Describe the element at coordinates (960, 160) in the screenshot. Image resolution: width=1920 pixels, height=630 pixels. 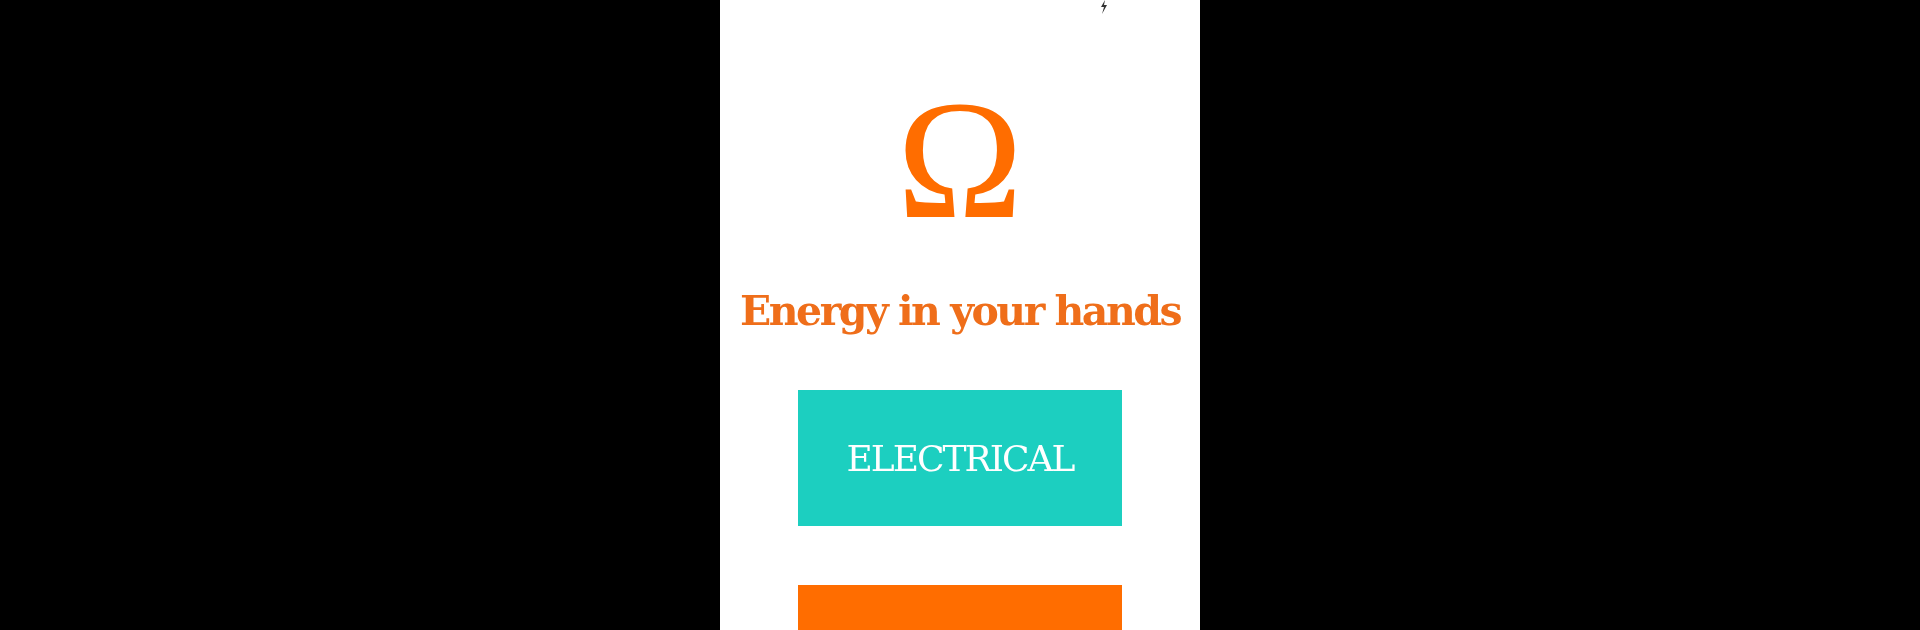
I see `omega-logo: Ω` at that location.